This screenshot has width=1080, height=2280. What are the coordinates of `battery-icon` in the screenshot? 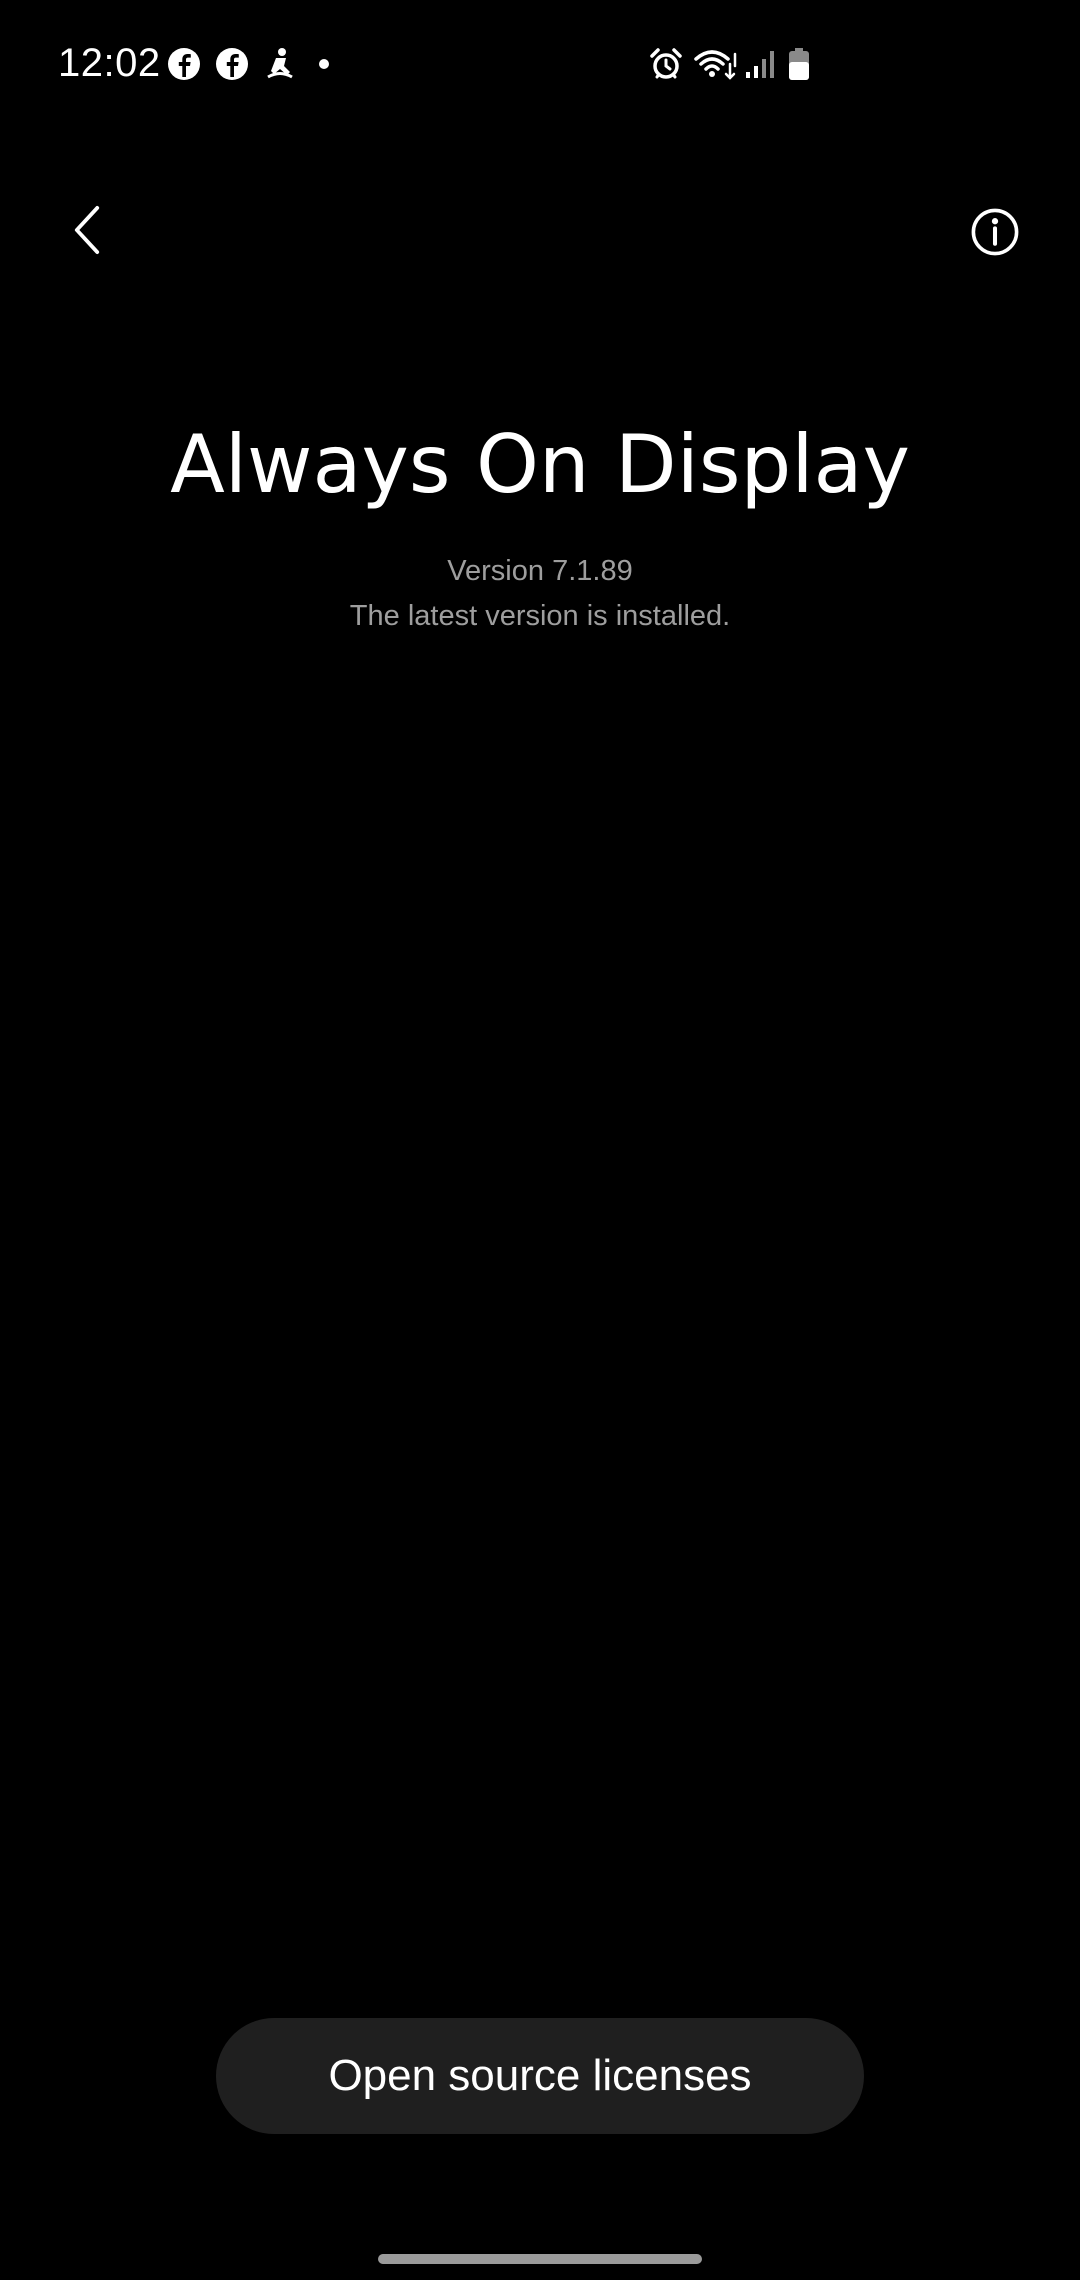 It's located at (799, 64).